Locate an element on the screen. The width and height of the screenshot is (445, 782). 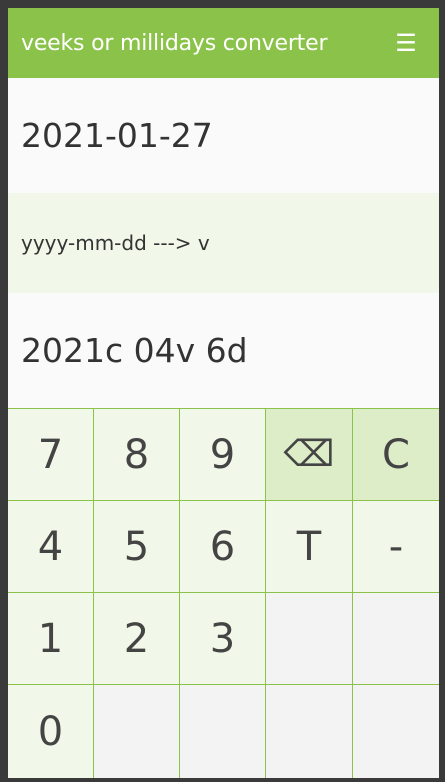
key-4: 4 is located at coordinates (51, 547).